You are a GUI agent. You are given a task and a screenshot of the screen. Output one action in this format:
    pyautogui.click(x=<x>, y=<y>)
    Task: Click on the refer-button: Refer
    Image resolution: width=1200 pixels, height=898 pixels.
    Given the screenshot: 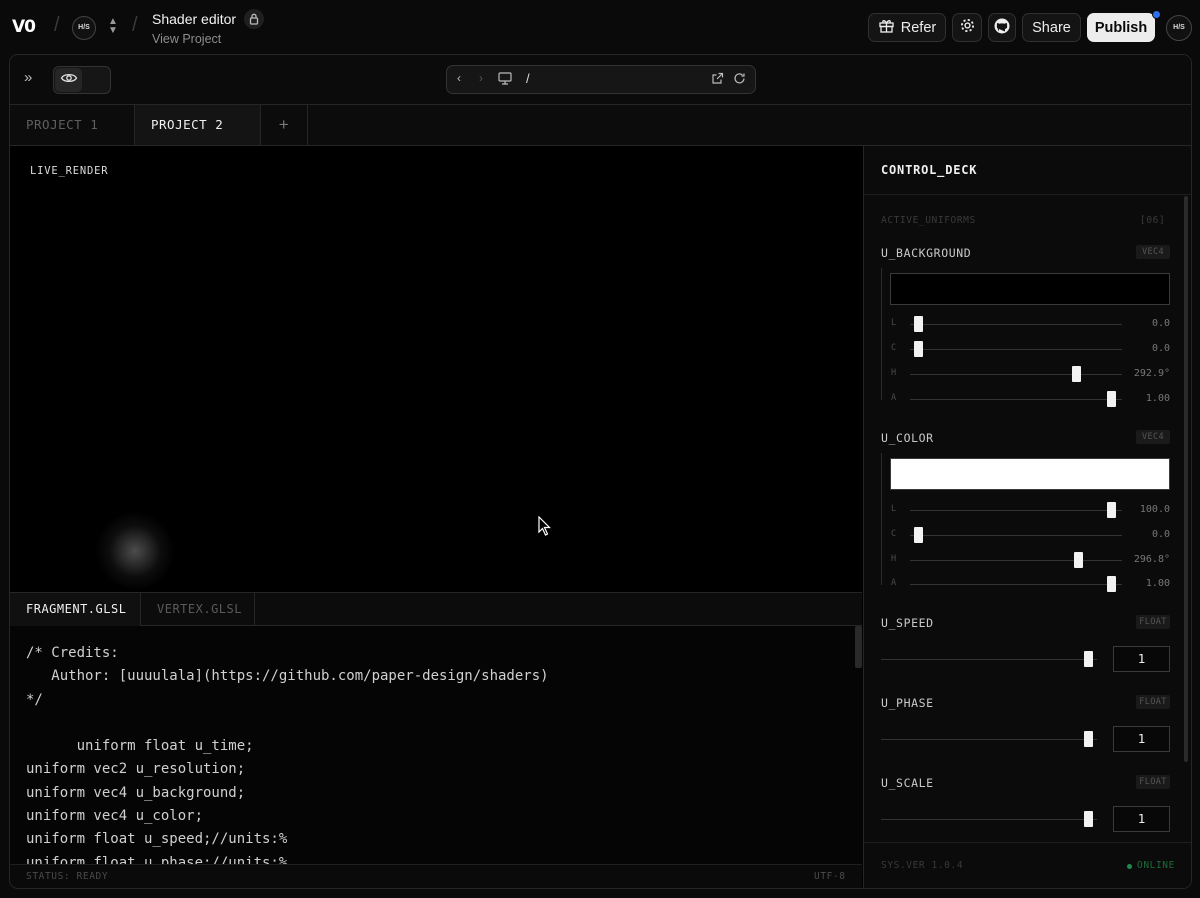 What is the action you would take?
    pyautogui.click(x=907, y=27)
    